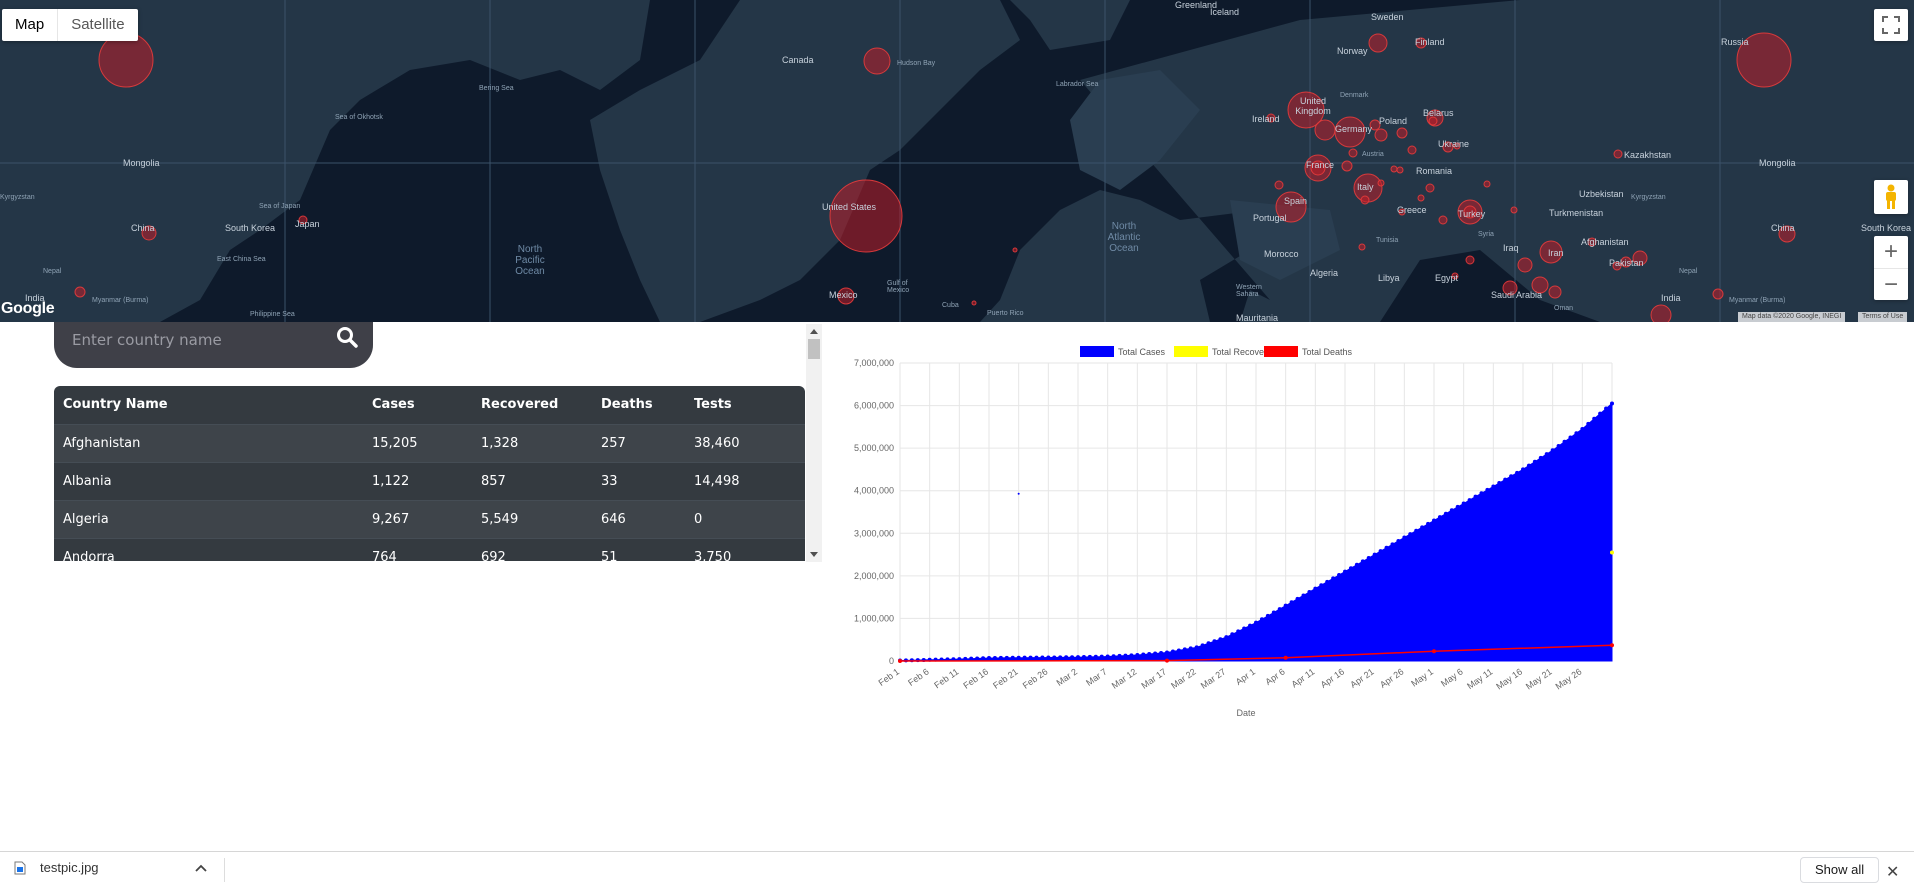 This screenshot has height=887, width=1914. What do you see at coordinates (29, 25) in the screenshot?
I see `map-type-map-button: Map` at bounding box center [29, 25].